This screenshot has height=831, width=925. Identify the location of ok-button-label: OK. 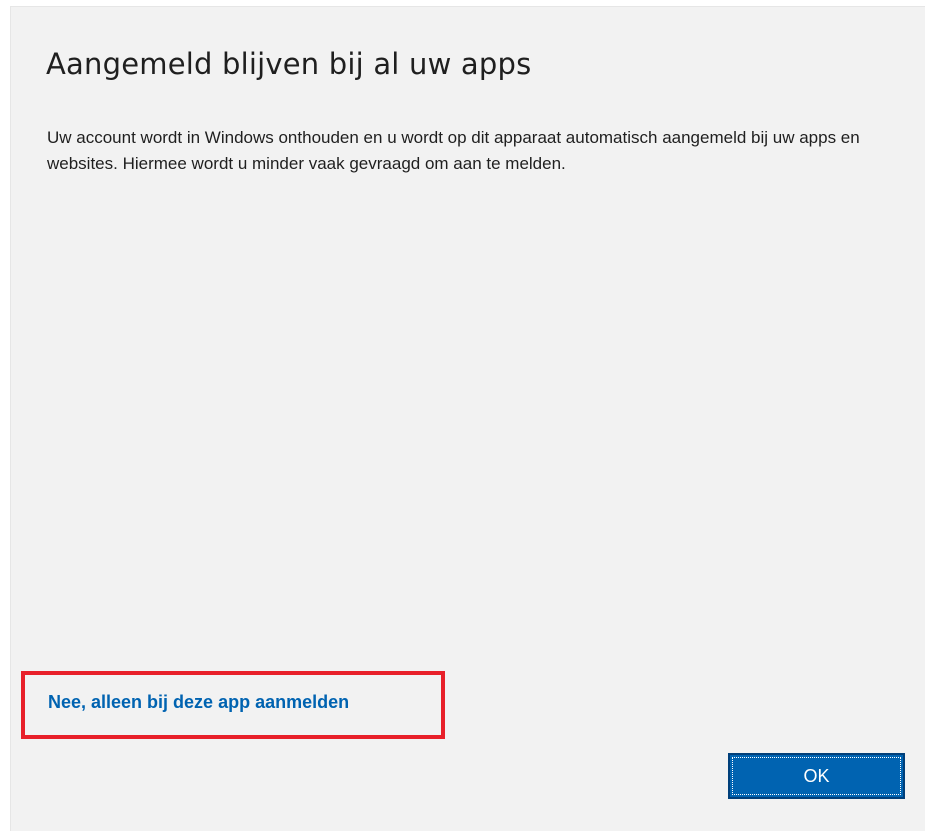
(816, 776).